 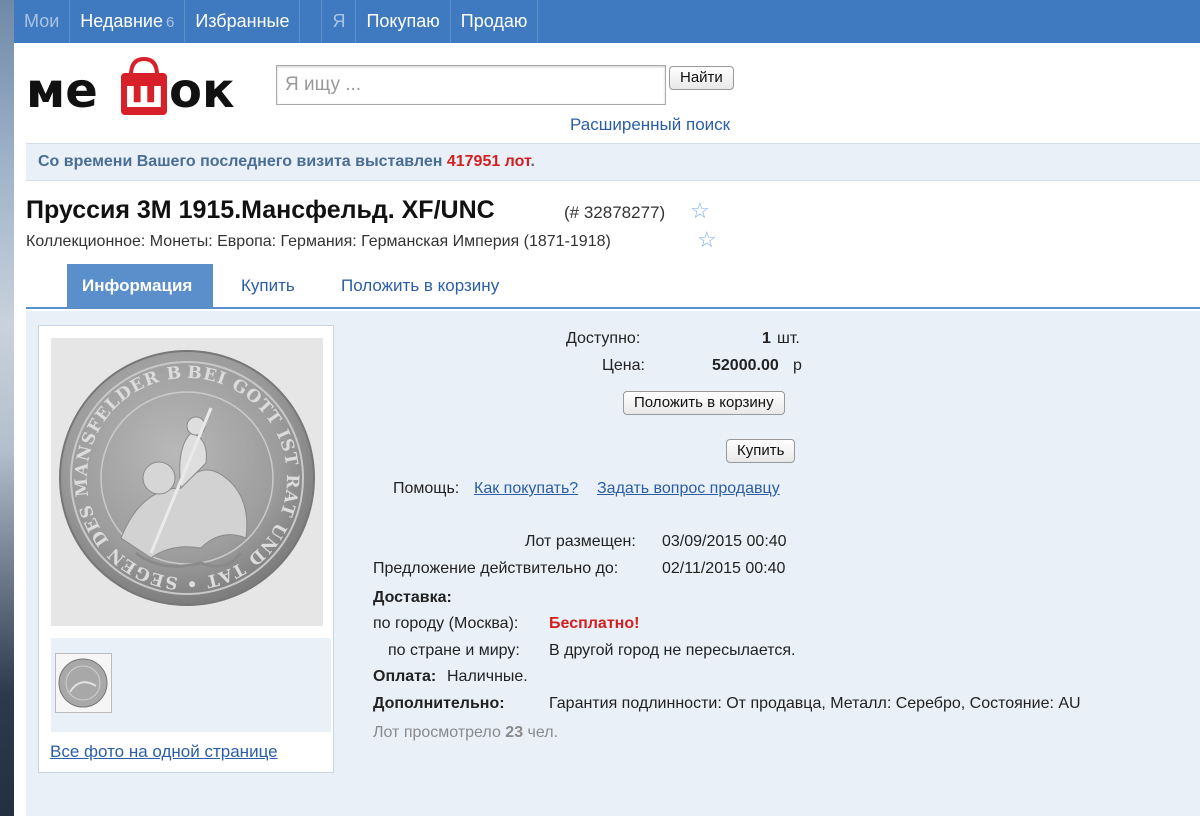 I want to click on nav-me-label: Я, so click(x=339, y=21).